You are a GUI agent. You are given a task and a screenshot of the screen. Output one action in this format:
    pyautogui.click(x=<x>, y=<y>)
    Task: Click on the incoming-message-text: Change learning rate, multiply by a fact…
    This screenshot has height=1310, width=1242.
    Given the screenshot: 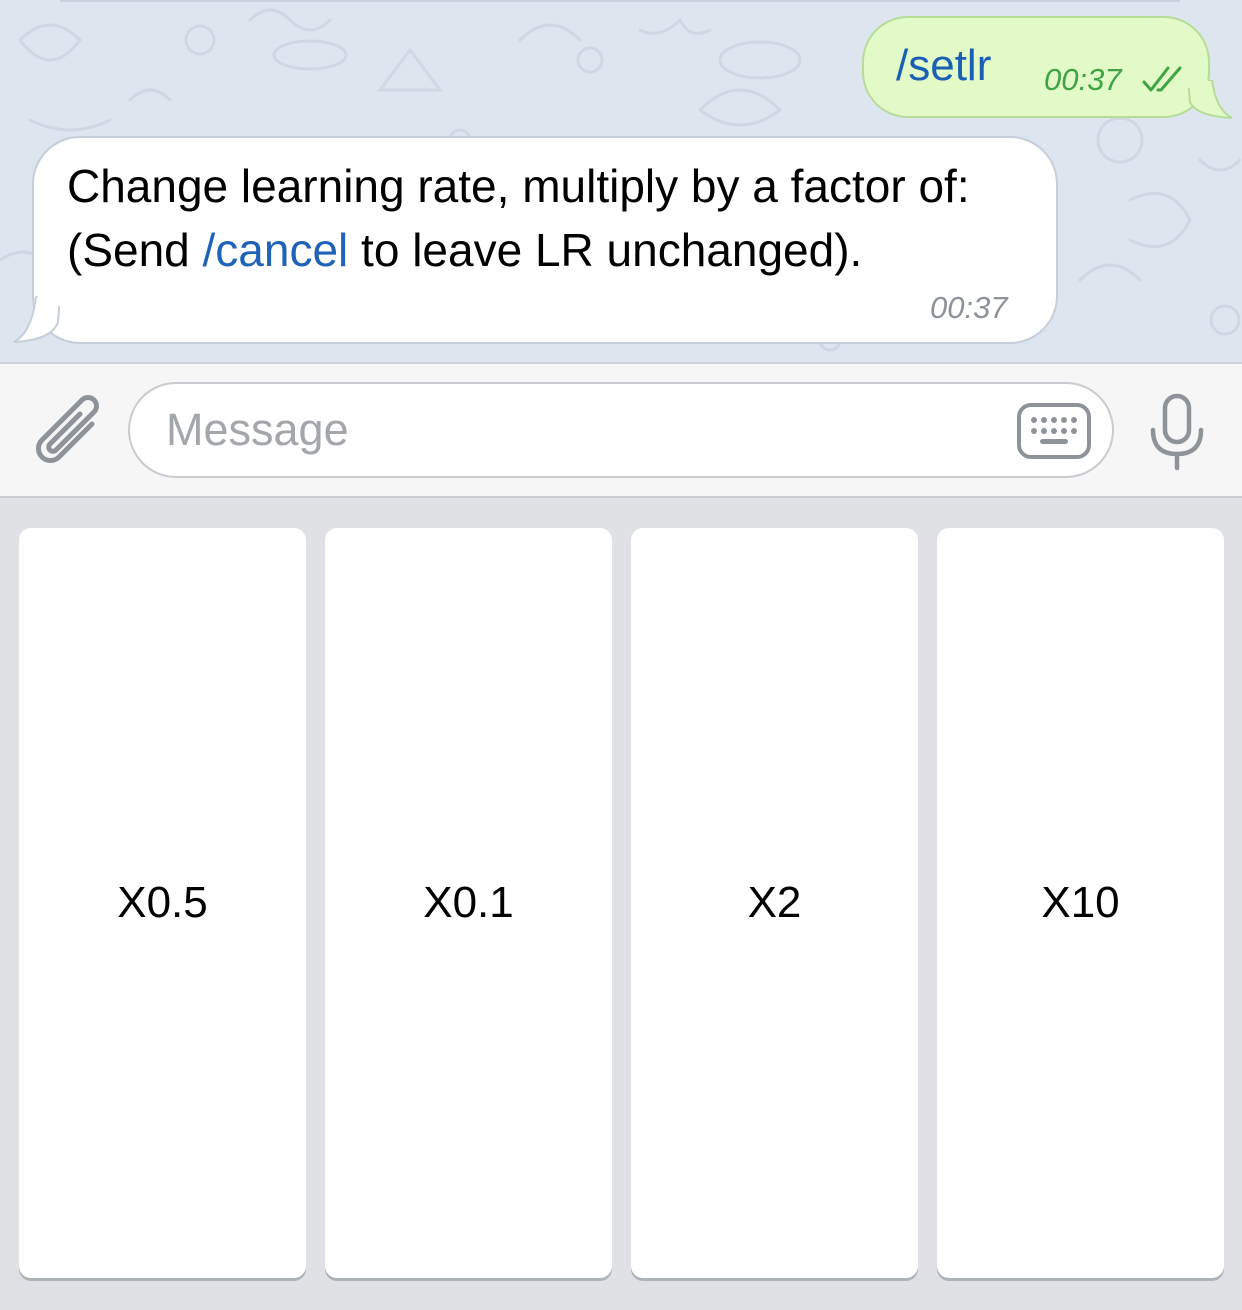 What is the action you would take?
    pyautogui.click(x=554, y=218)
    